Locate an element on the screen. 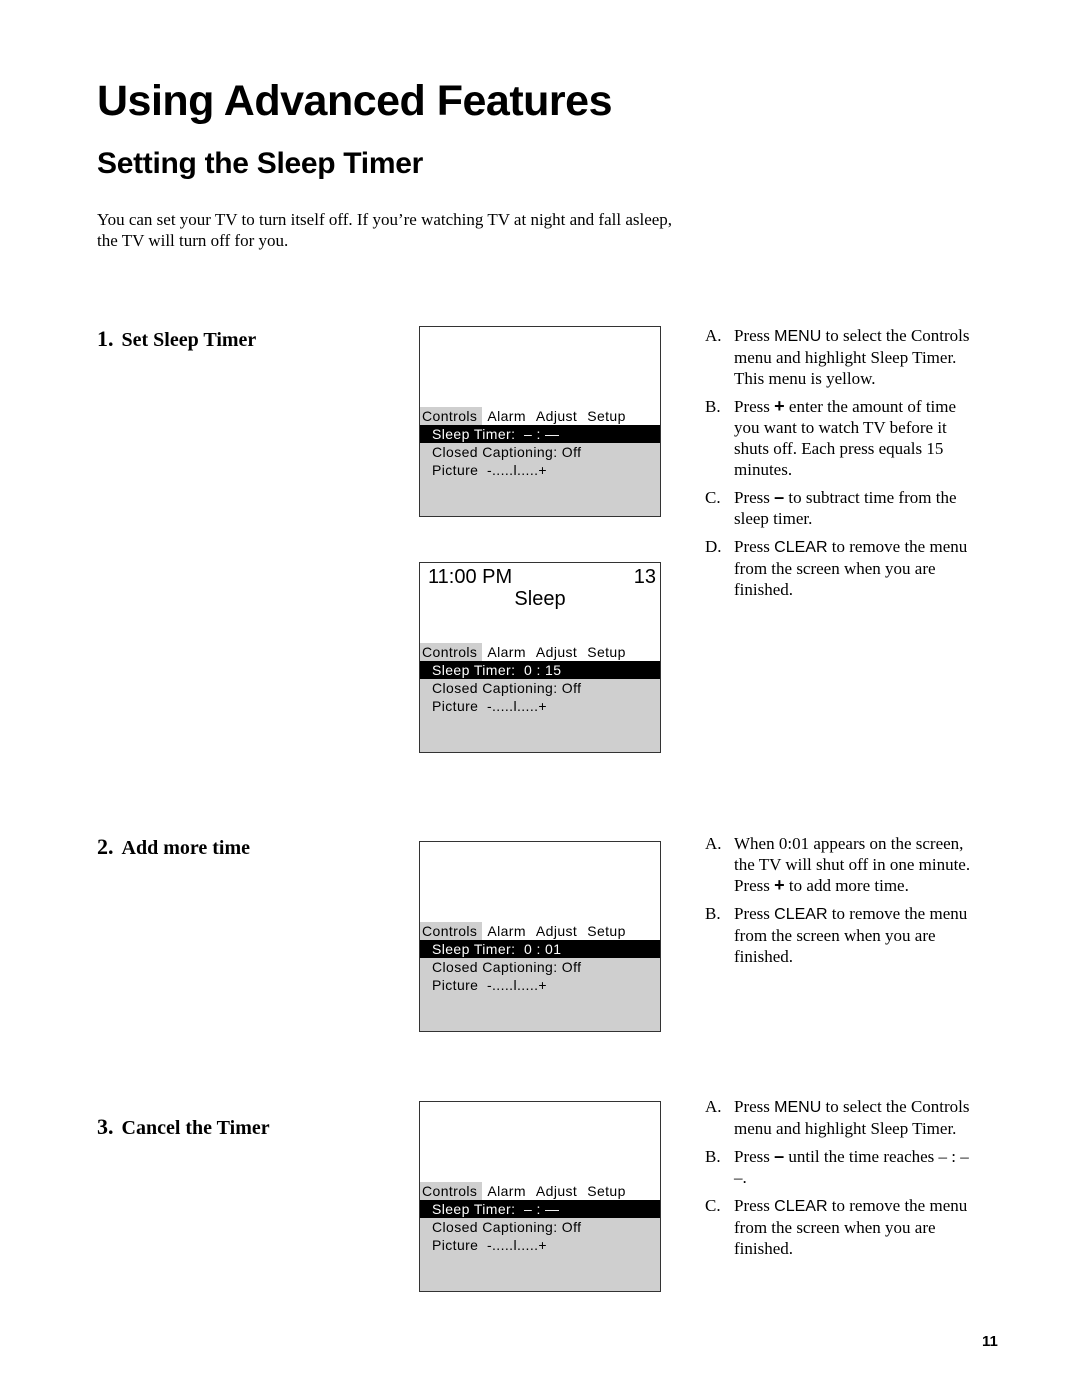  tv-channel: 13 is located at coordinates (644, 577).